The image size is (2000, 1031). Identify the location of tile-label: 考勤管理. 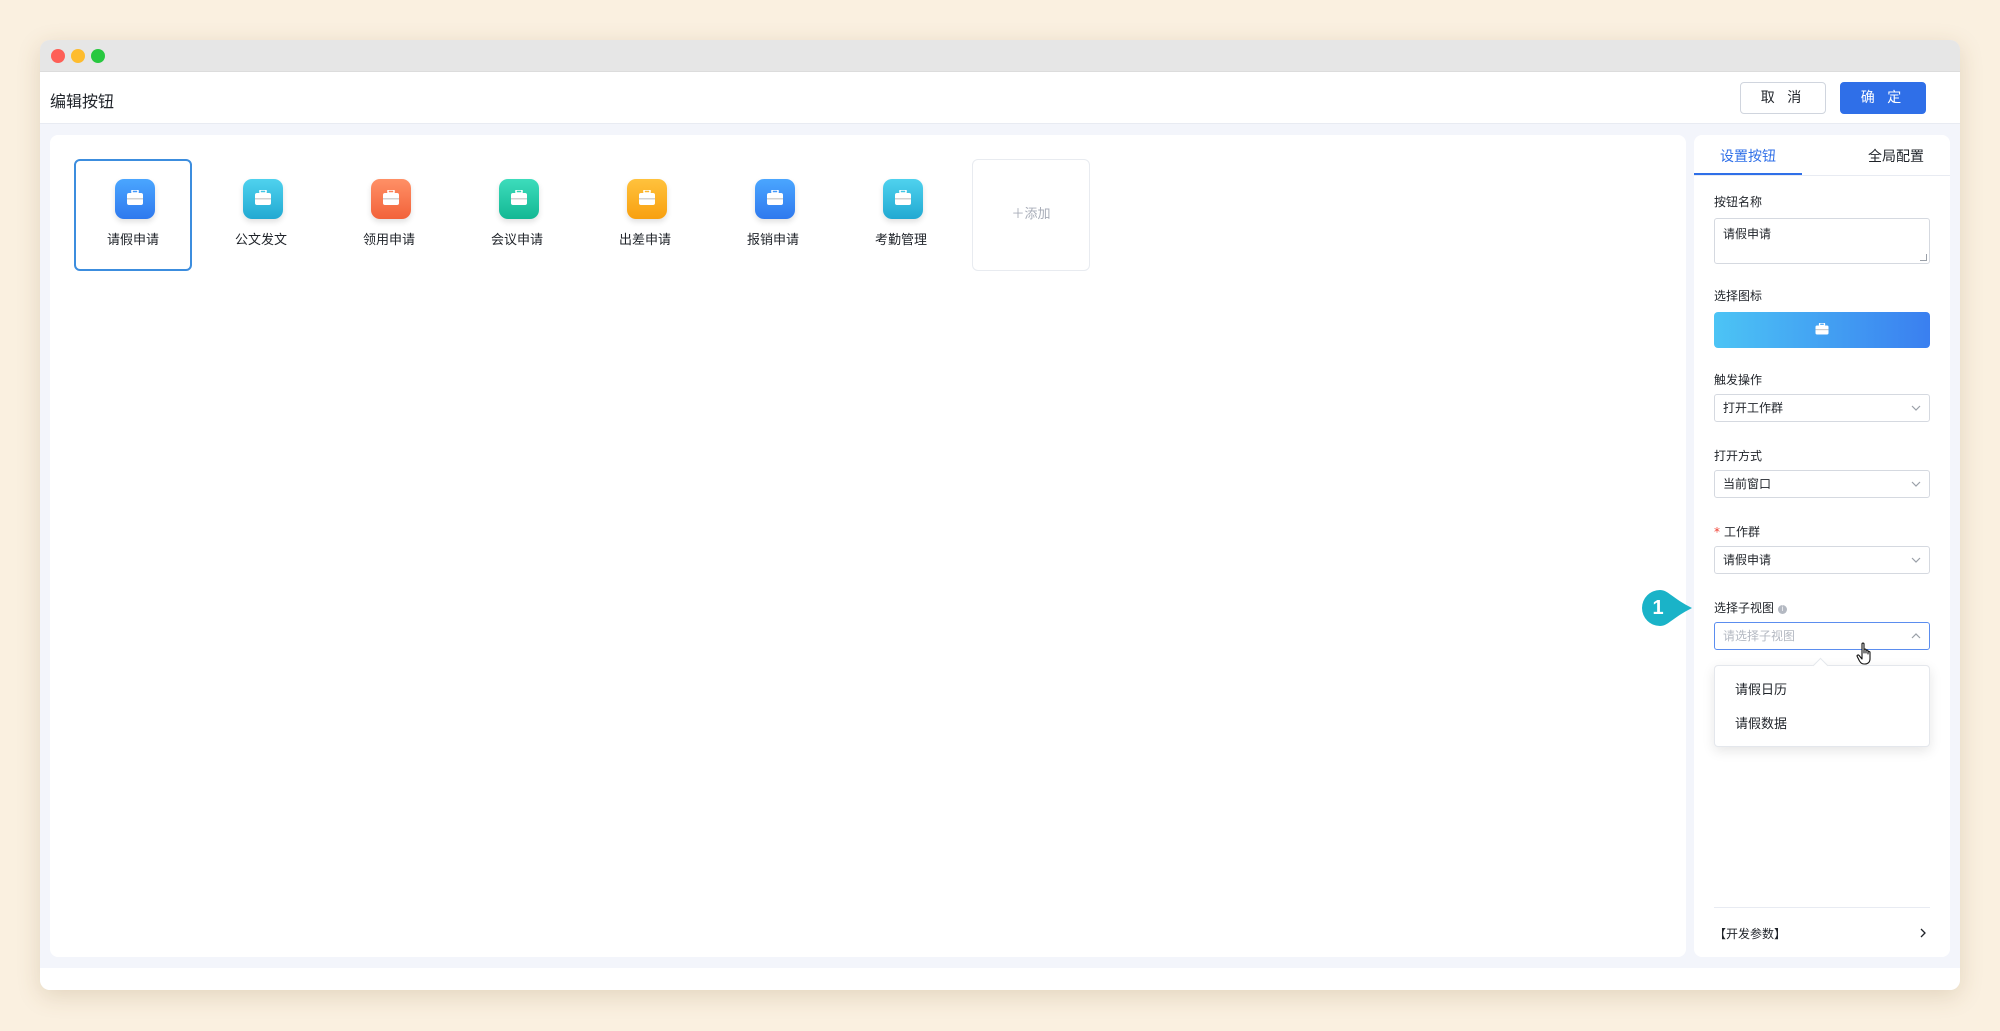
(900, 240).